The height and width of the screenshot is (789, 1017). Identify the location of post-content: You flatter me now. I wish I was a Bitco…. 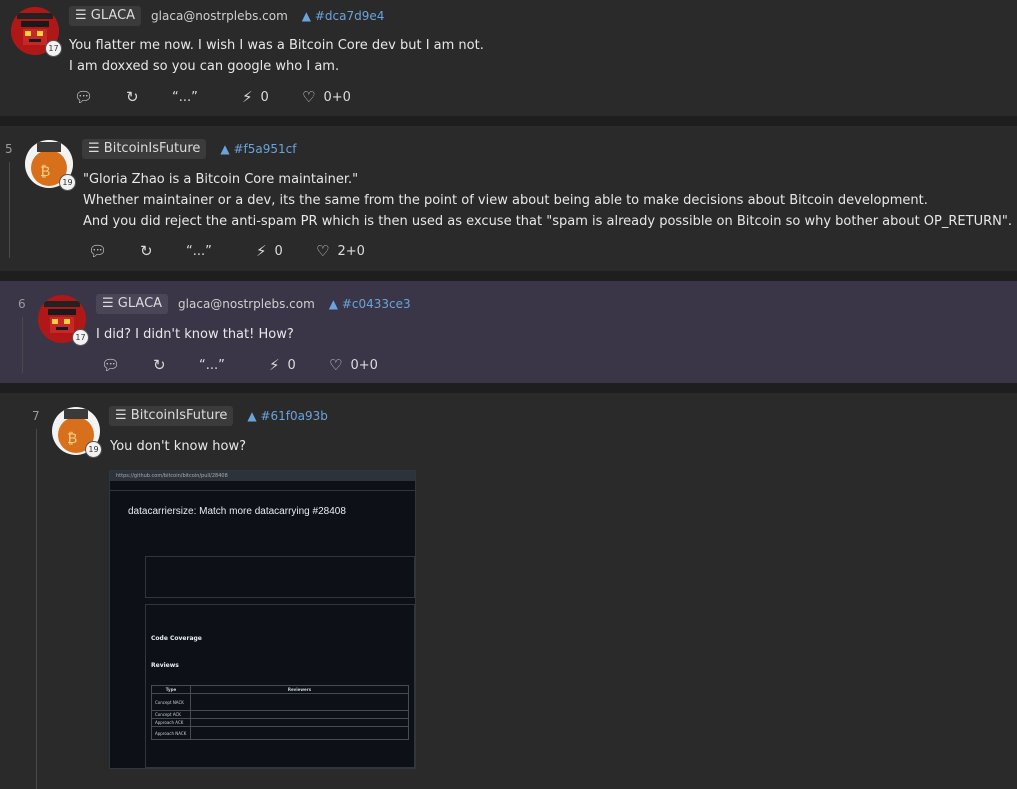
(276, 56).